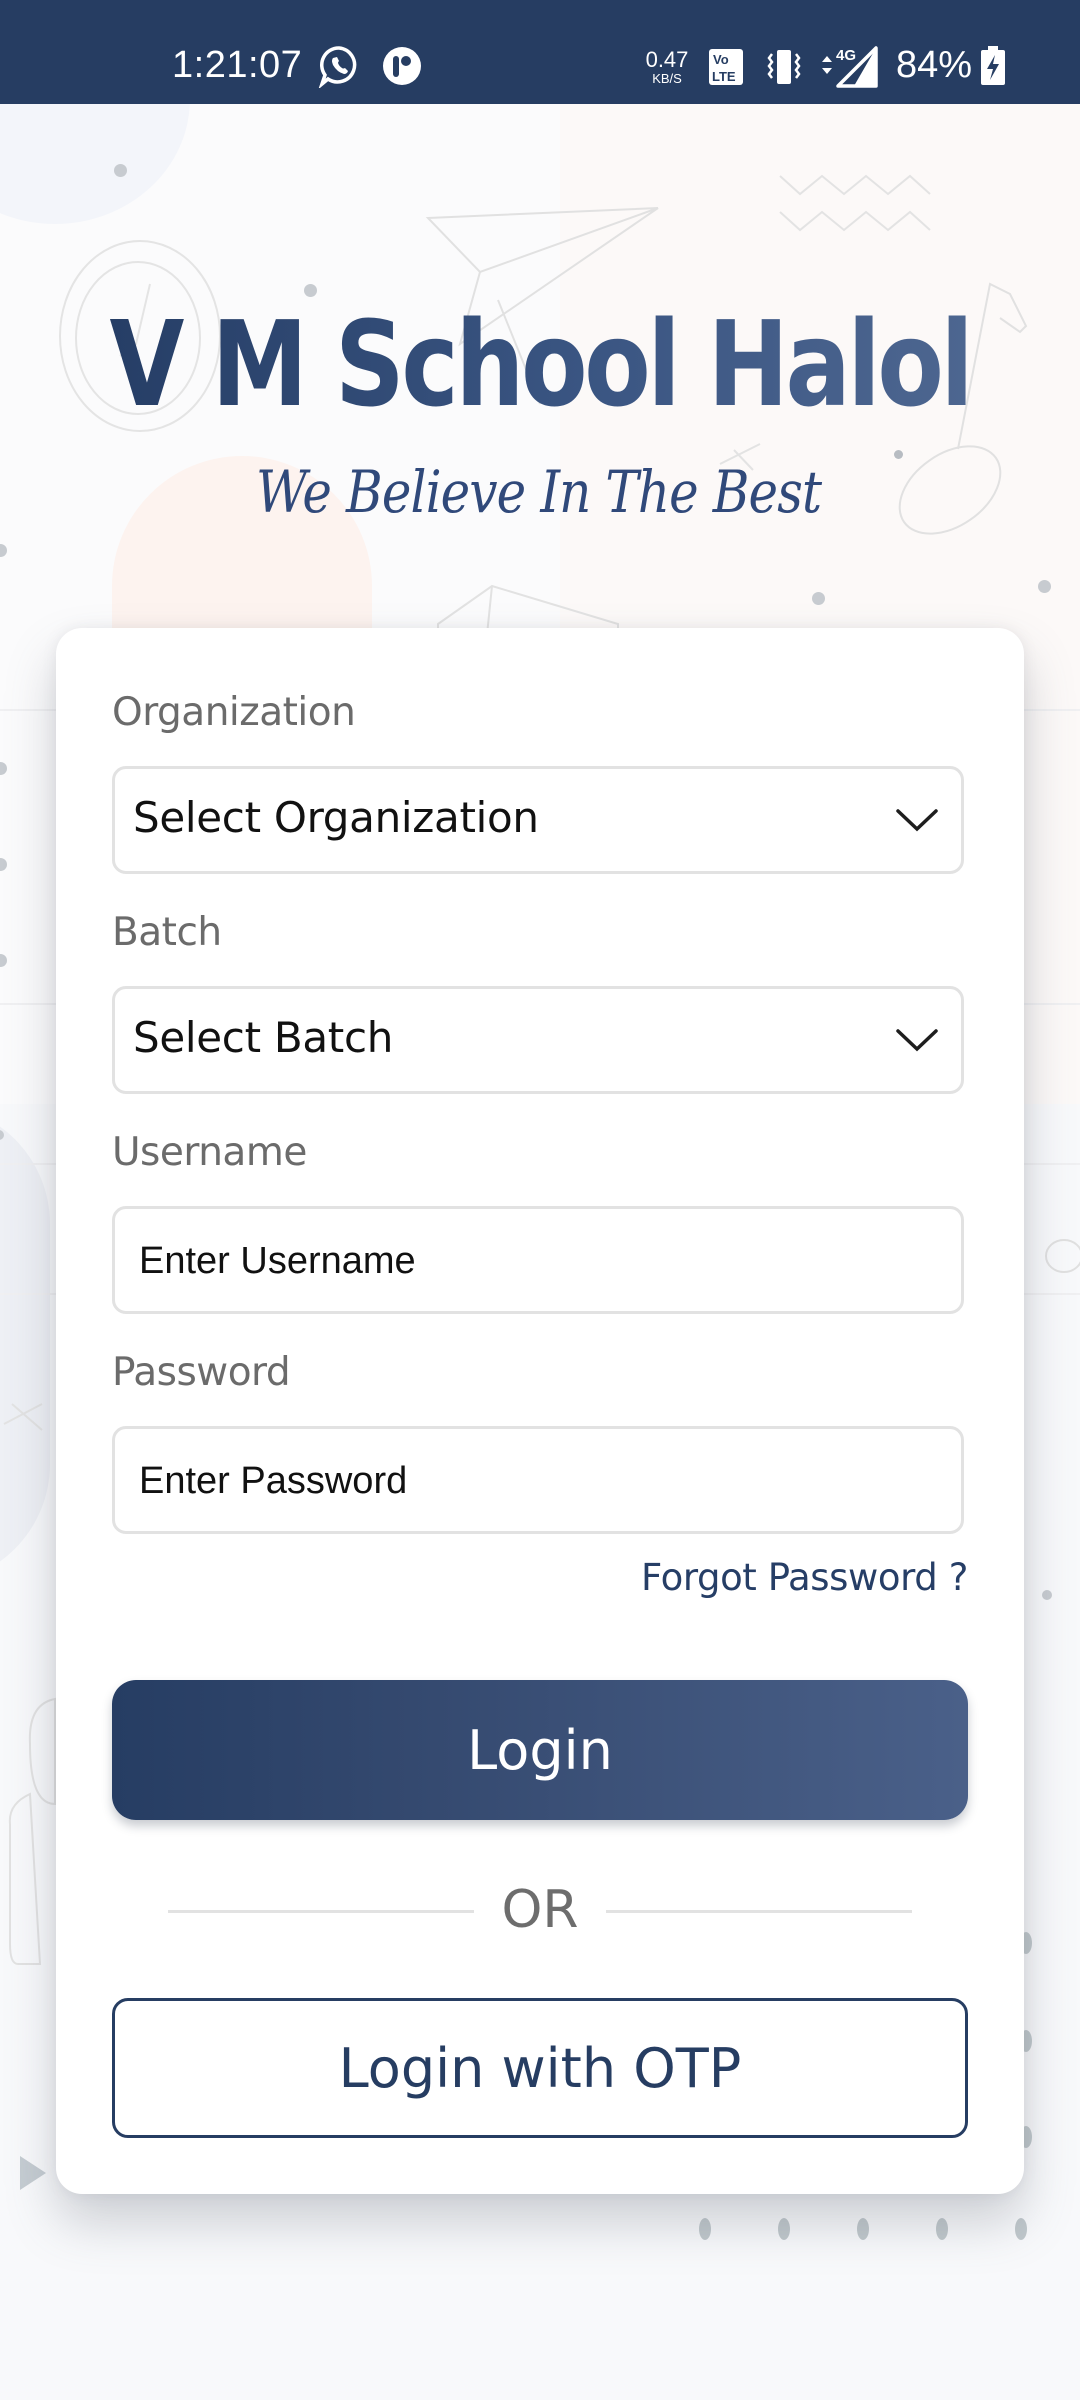 The image size is (1080, 2400). I want to click on organization-select: Select Organization, so click(538, 820).